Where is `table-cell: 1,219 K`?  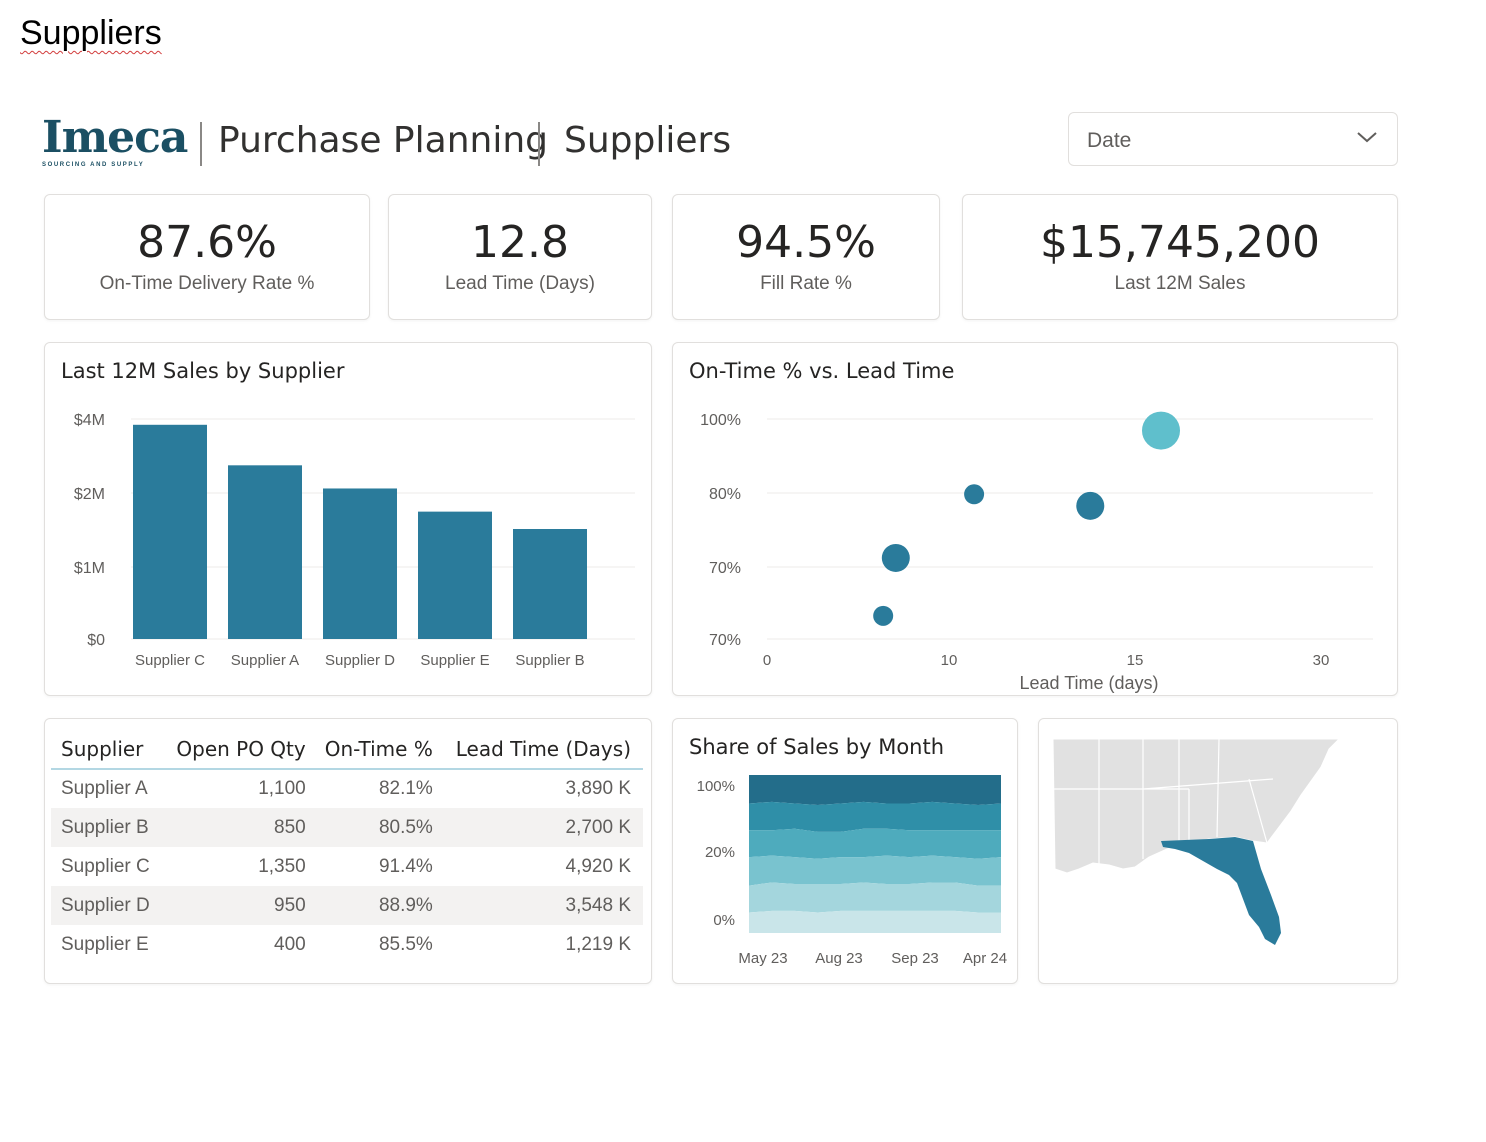
table-cell: 1,219 K is located at coordinates (598, 944).